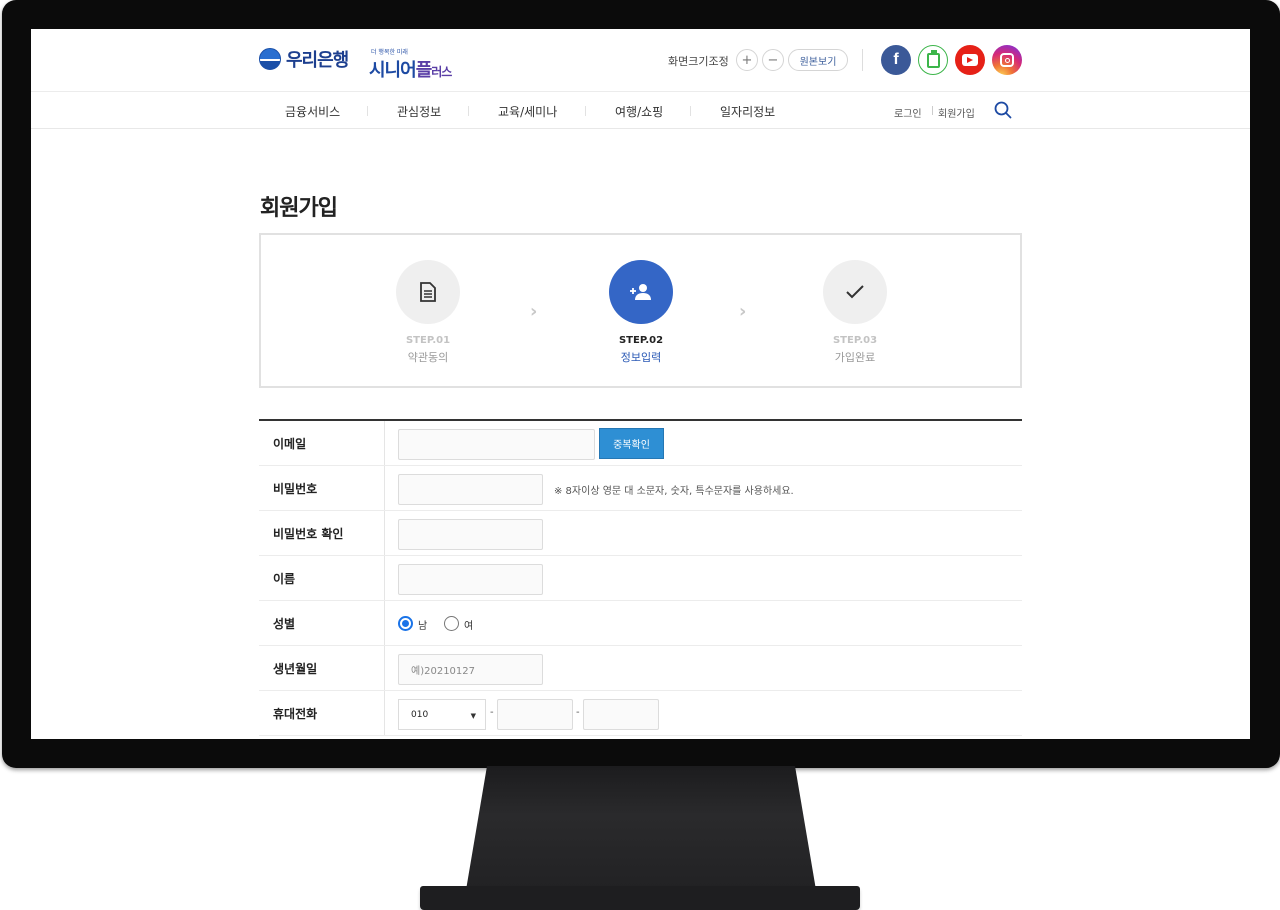  What do you see at coordinates (527, 111) in the screenshot?
I see `nav-item-education: 교육/세미나` at bounding box center [527, 111].